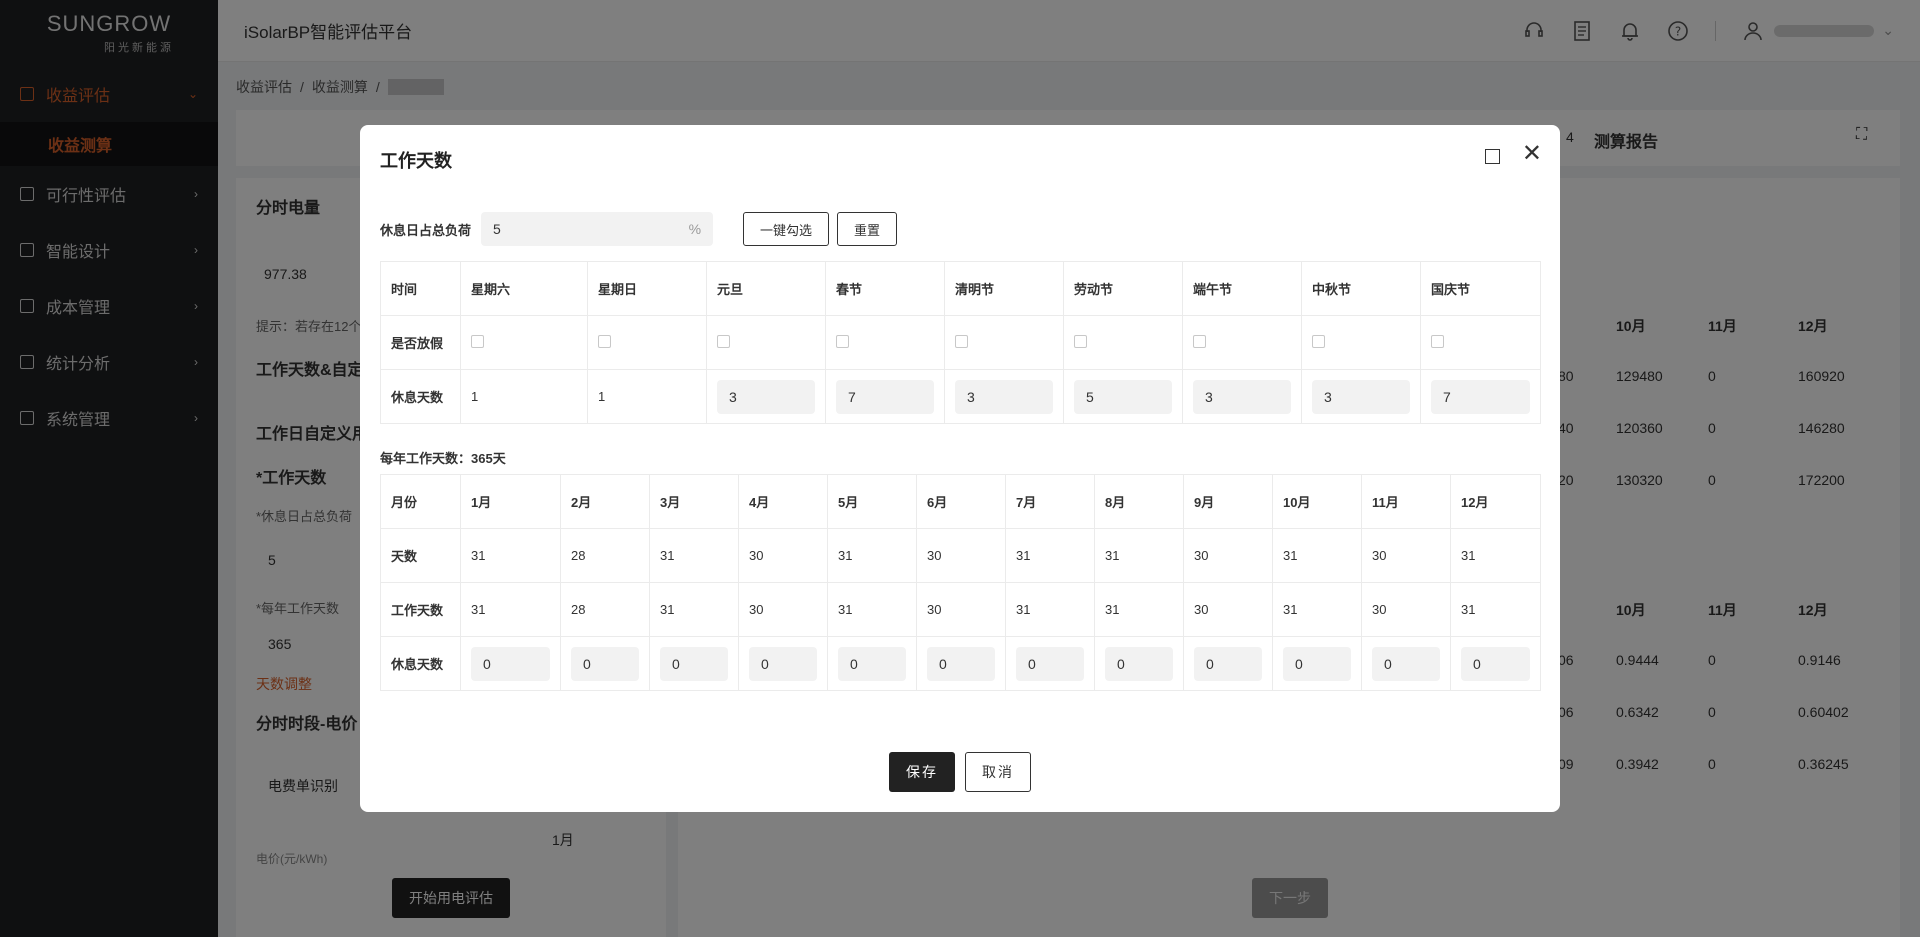 The height and width of the screenshot is (937, 1920). What do you see at coordinates (1480, 288) in the screenshot?
I see `col-header: 国庆节` at bounding box center [1480, 288].